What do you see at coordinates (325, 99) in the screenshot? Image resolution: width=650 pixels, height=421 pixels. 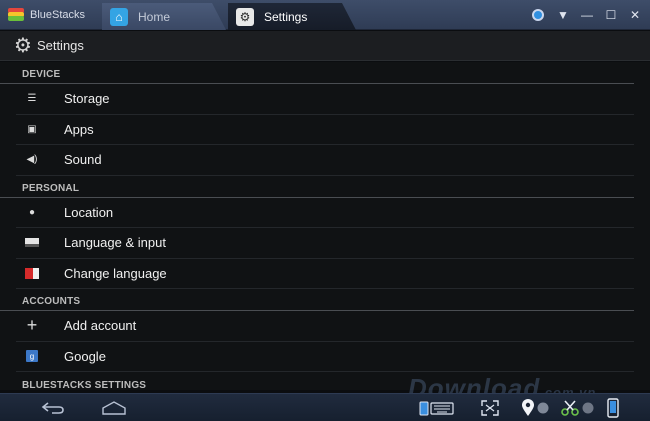 I see `settings-item-storage: ☰ Storage` at bounding box center [325, 99].